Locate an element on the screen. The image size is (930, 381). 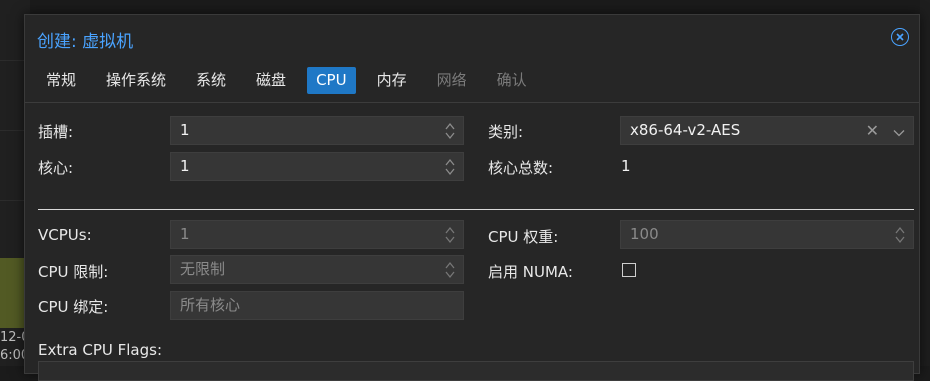
numa-label: 启用 NUMA: is located at coordinates (530, 272).